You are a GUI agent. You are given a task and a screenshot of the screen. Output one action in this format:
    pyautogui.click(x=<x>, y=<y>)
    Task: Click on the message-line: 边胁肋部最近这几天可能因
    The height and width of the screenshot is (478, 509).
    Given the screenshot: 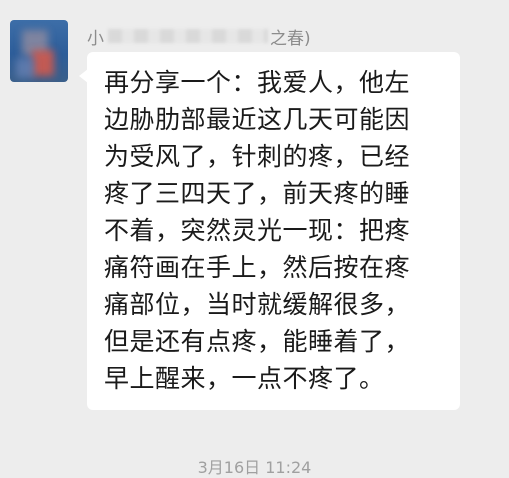 What is the action you would take?
    pyautogui.click(x=257, y=119)
    